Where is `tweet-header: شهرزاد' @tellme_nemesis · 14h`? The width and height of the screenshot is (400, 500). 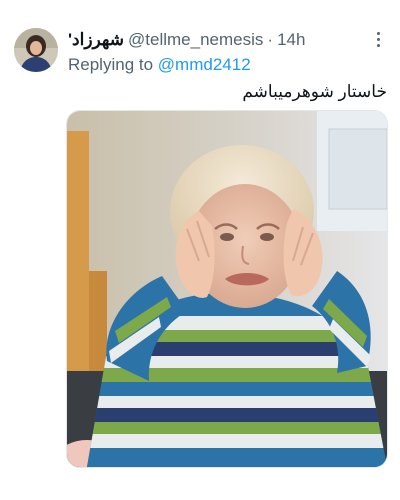
tweet-header: شهرزاد' @tellme_nemesis · 14h is located at coordinates (218, 40).